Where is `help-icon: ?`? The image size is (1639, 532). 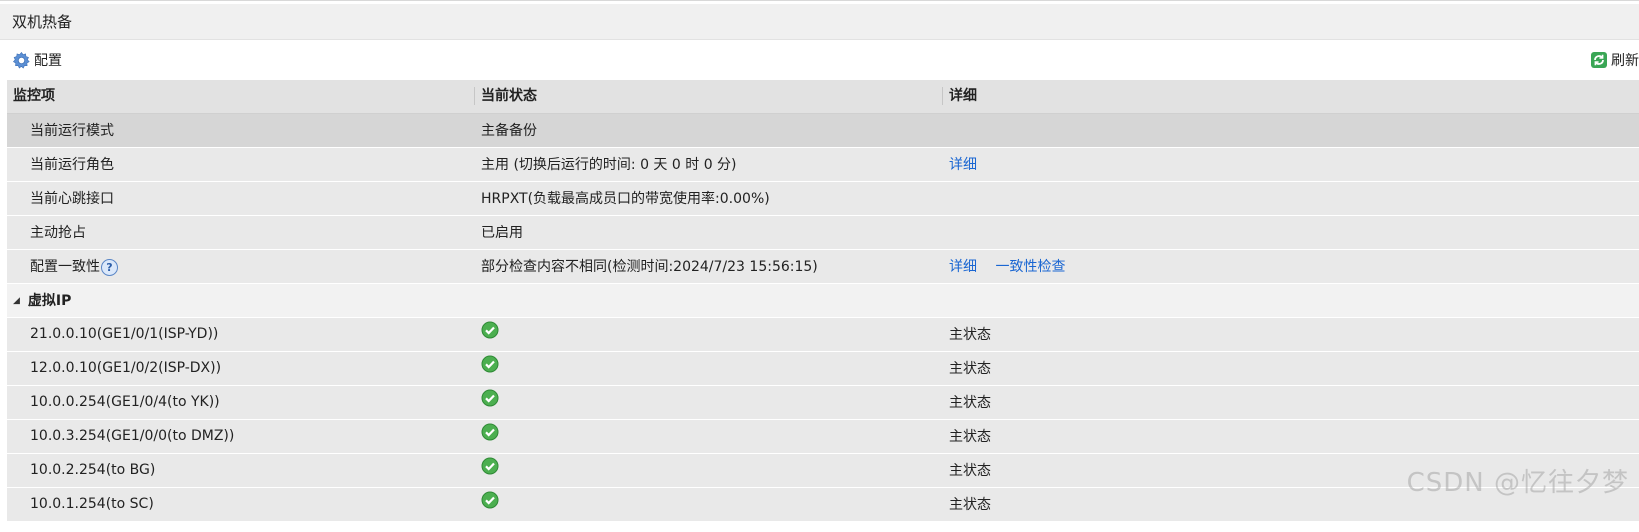
help-icon: ? is located at coordinates (109, 267).